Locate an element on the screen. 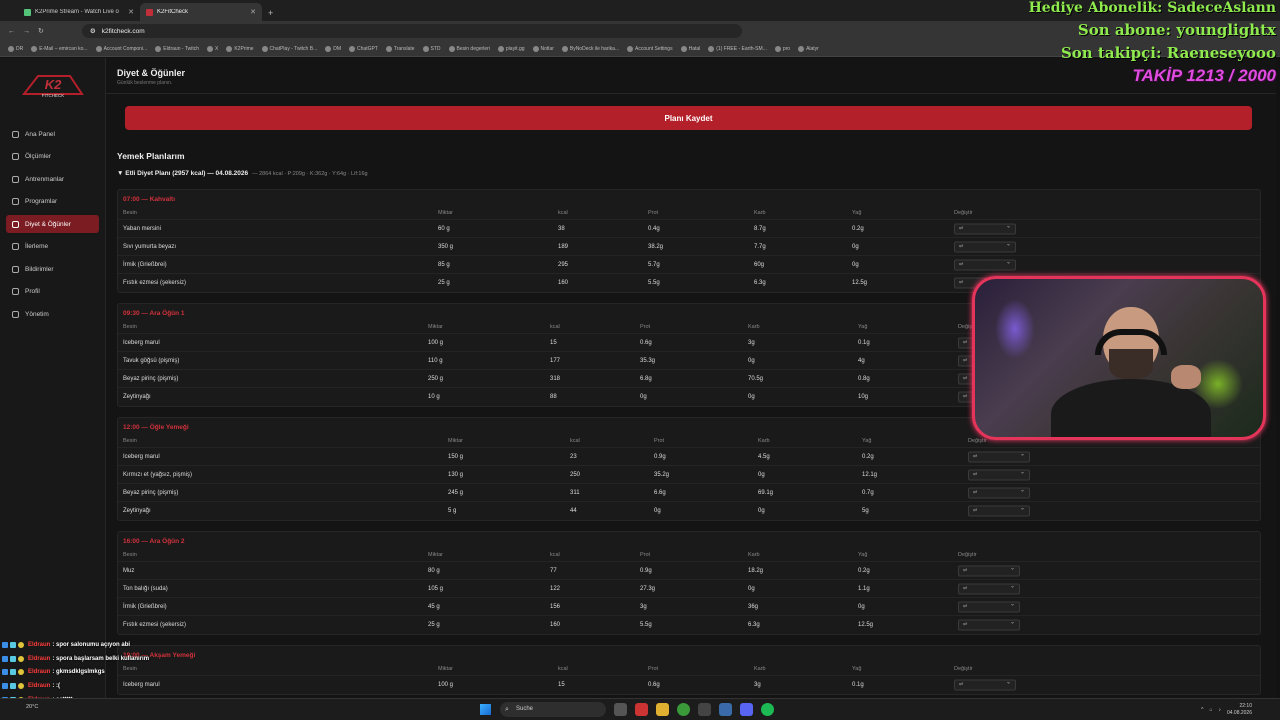 Image resolution: width=1280 pixels, height=720 pixels. terminal-icon is located at coordinates (704, 709).